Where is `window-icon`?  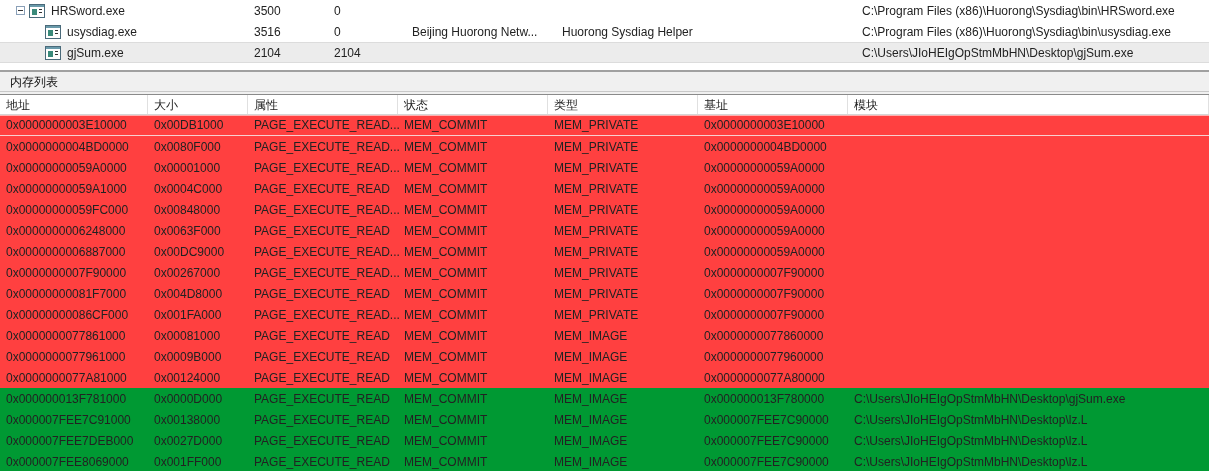 window-icon is located at coordinates (53, 31).